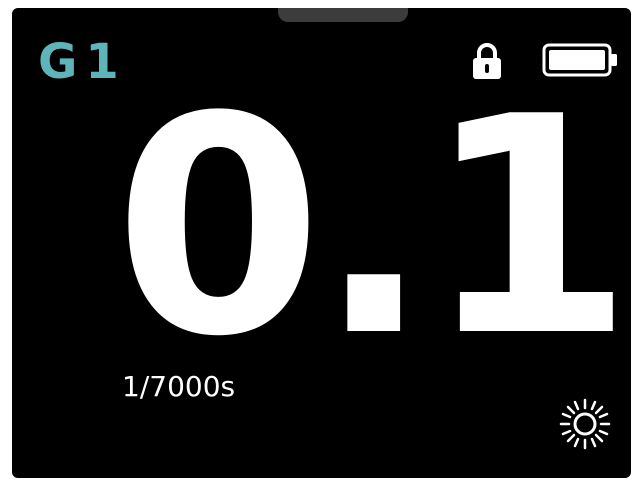 The width and height of the screenshot is (637, 484). What do you see at coordinates (343, 15) in the screenshot?
I see `top-tab` at bounding box center [343, 15].